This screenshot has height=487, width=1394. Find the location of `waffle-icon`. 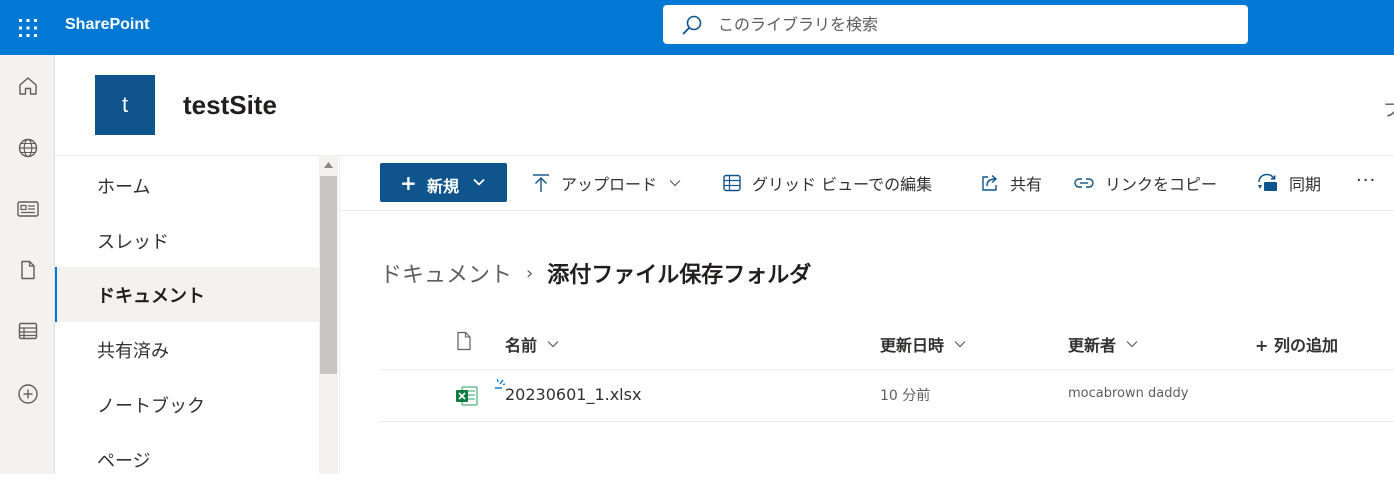

waffle-icon is located at coordinates (27, 27).